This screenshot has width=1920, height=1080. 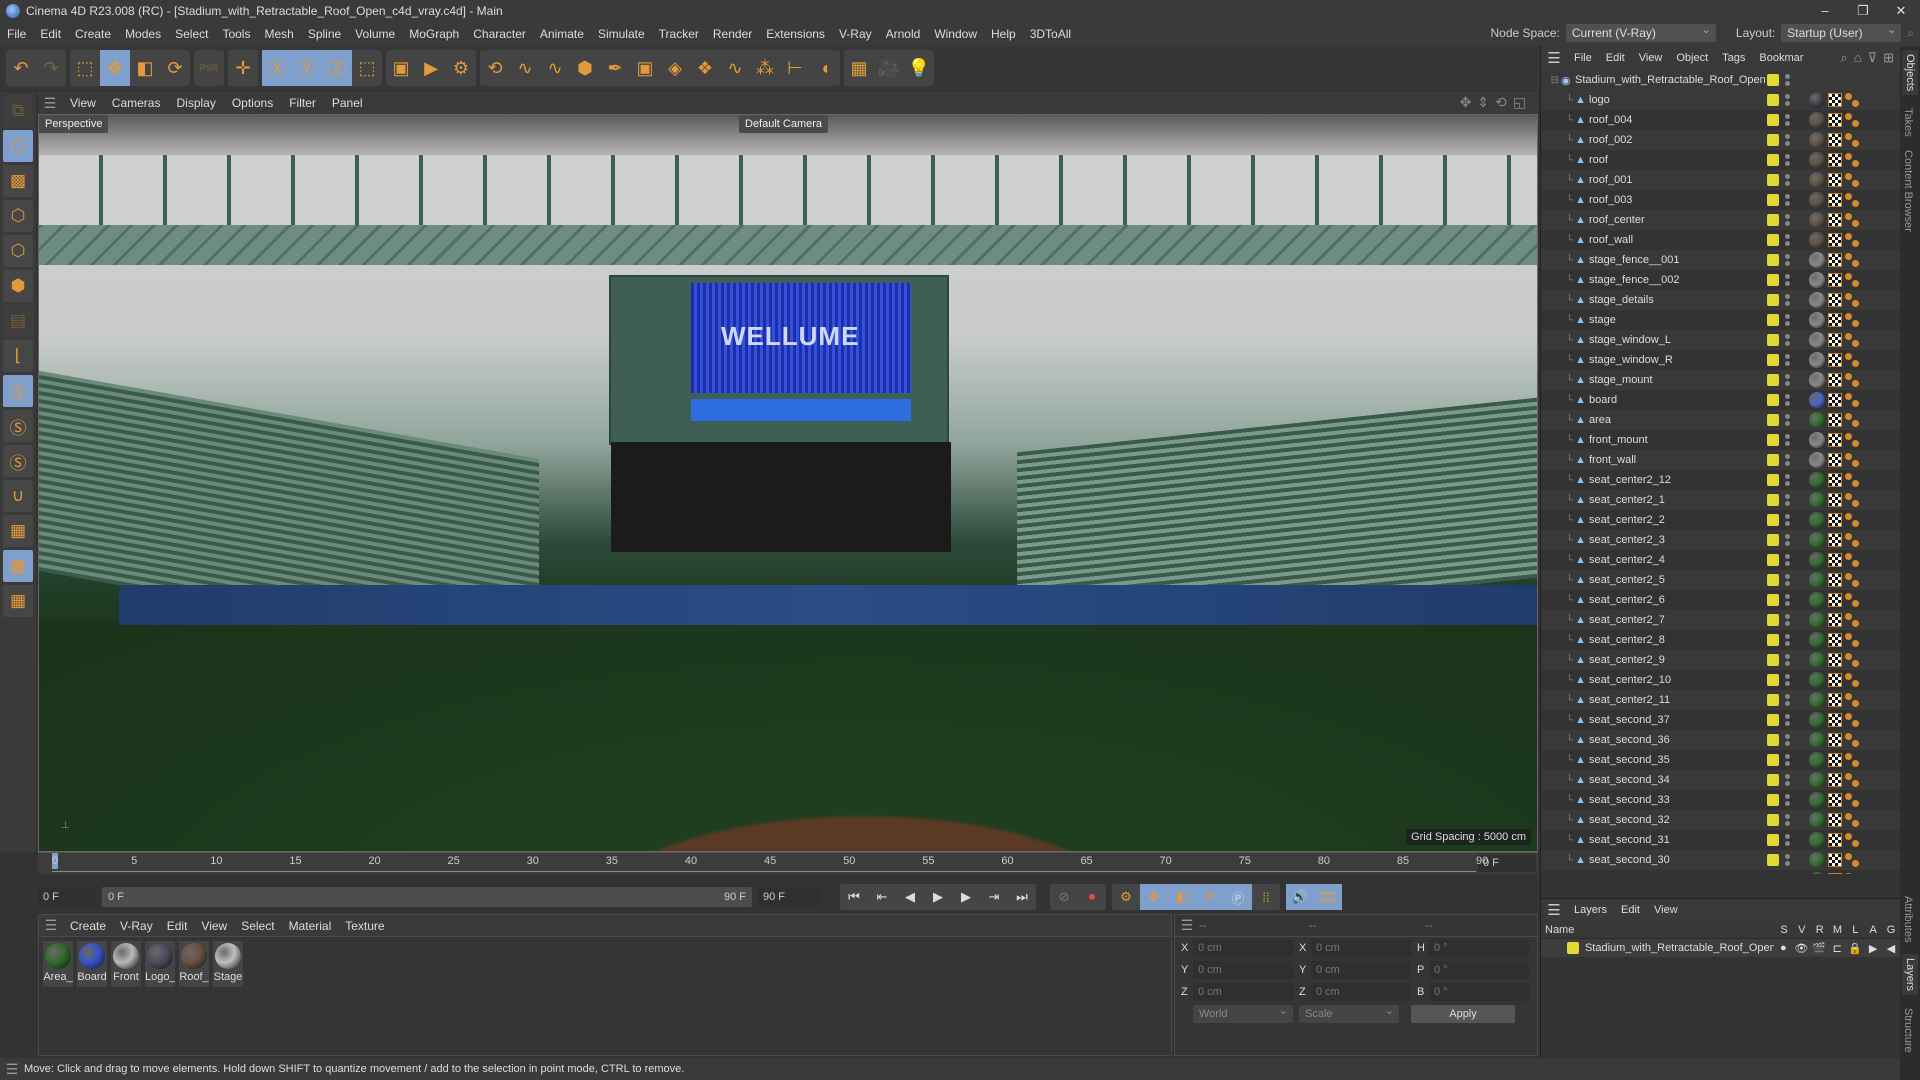 I want to click on cube-icon: ⬢, so click(x=585, y=68).